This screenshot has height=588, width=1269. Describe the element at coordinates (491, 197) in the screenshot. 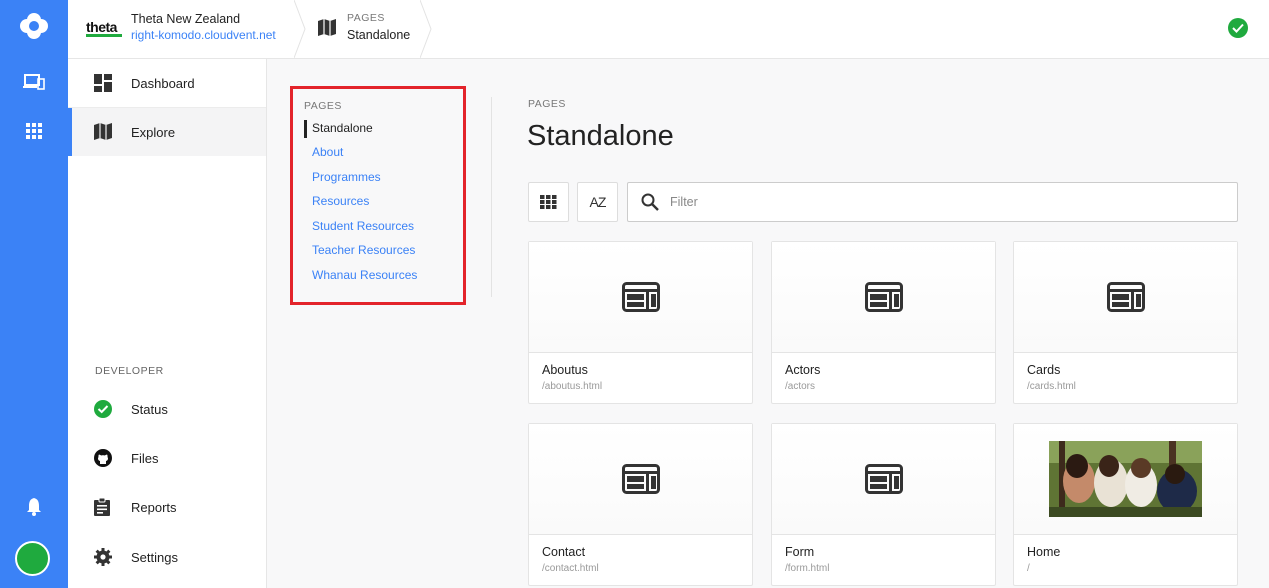

I see `panel-divider` at that location.